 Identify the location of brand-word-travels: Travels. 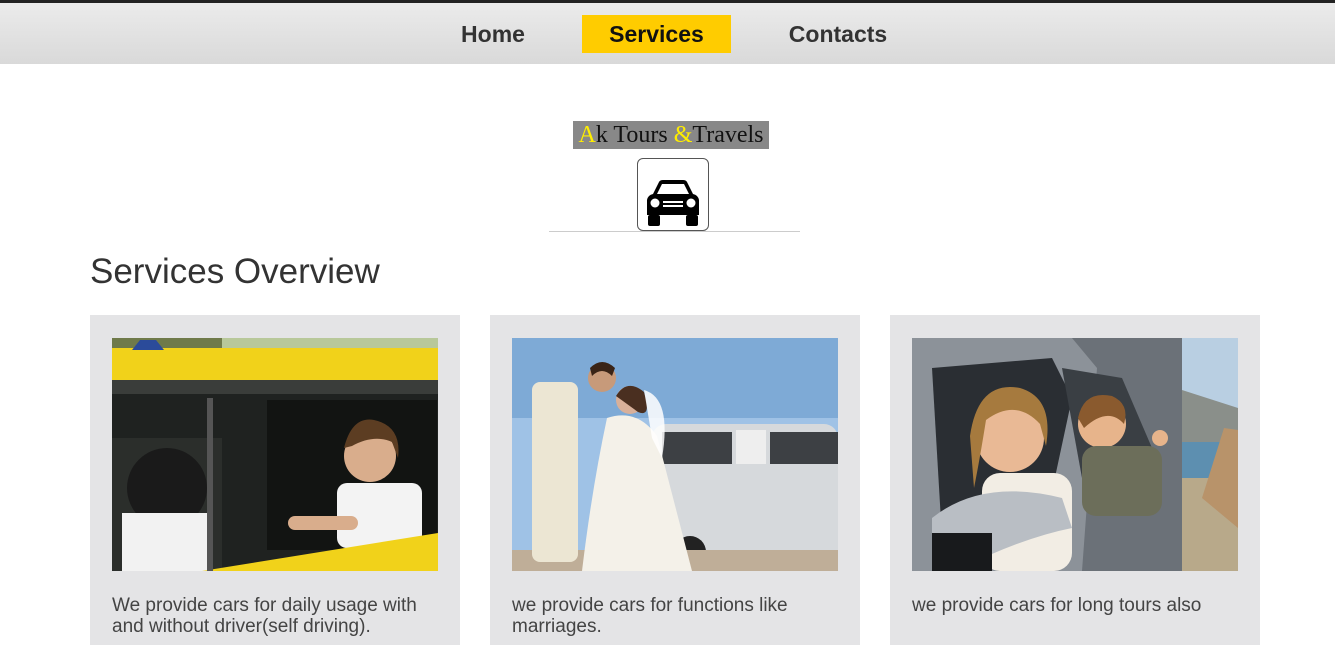
(728, 135).